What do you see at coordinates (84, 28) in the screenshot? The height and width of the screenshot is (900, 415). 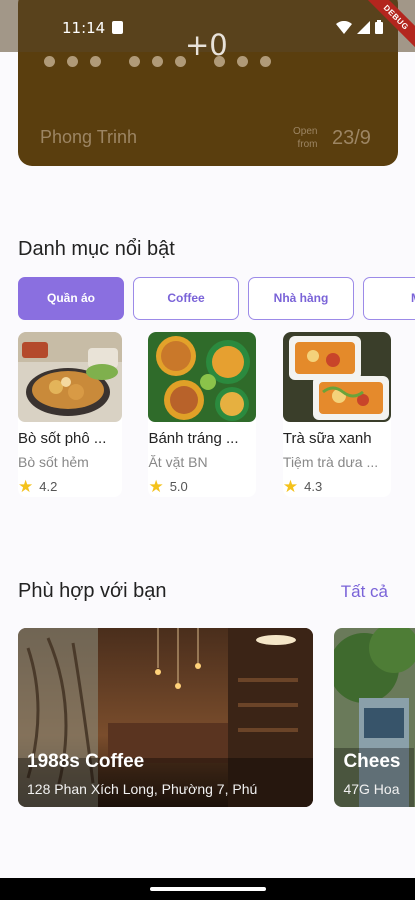 I see `status-time: 11:14` at bounding box center [84, 28].